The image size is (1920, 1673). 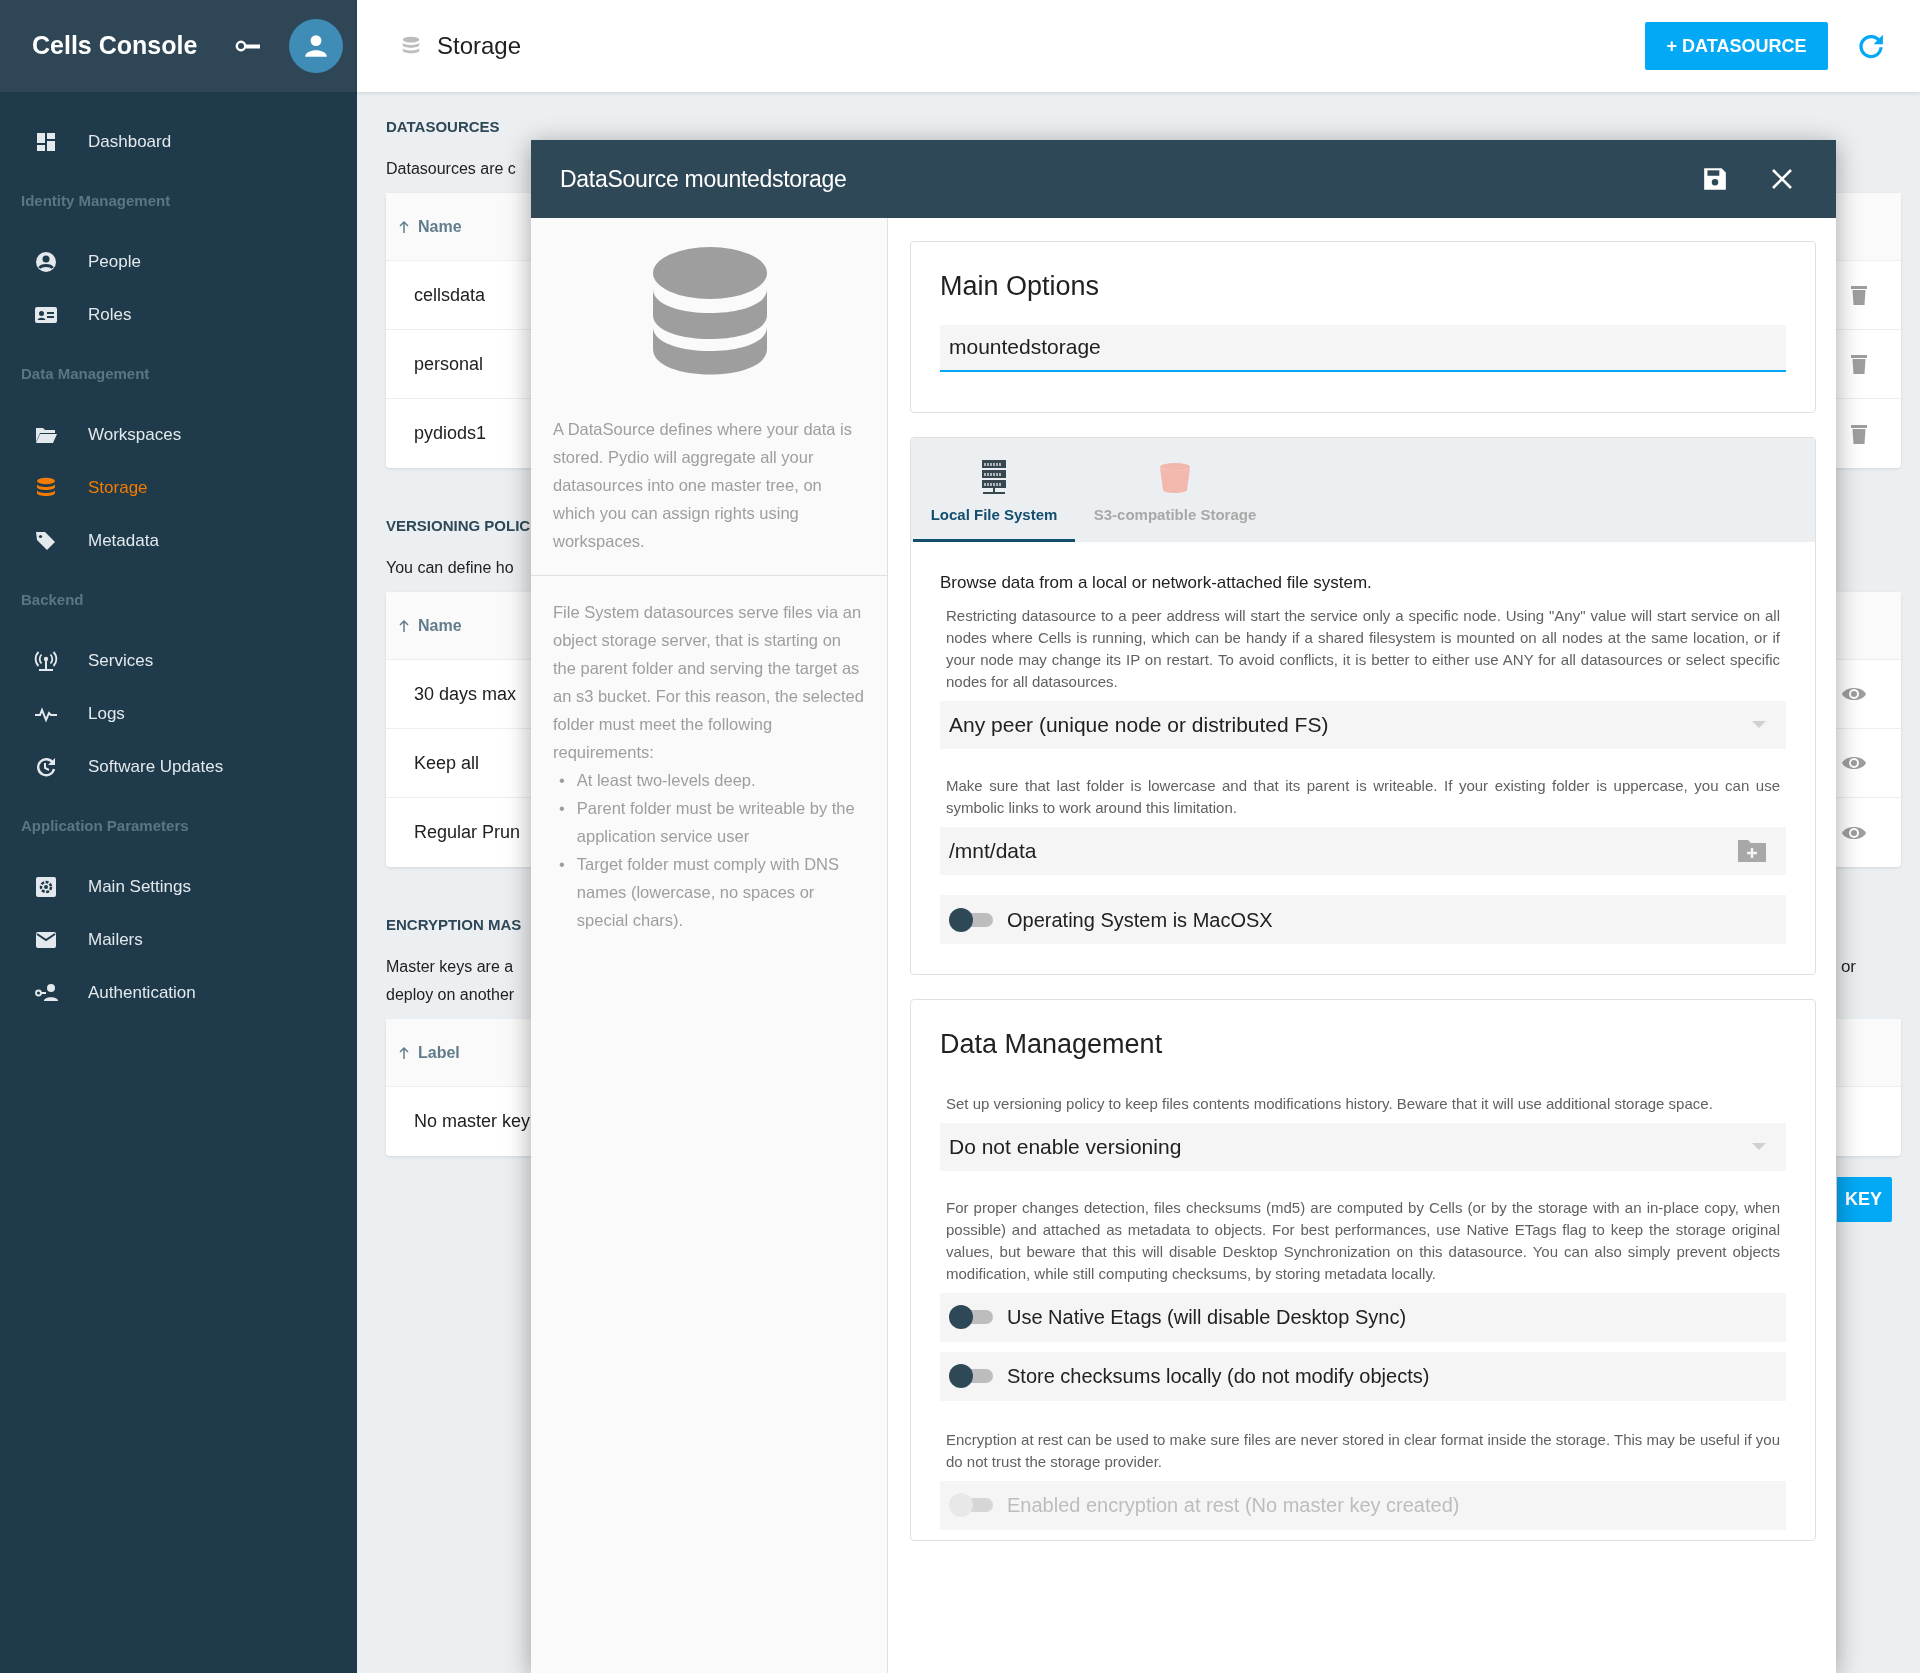 I want to click on sidebar-item: Metadata, so click(x=178, y=540).